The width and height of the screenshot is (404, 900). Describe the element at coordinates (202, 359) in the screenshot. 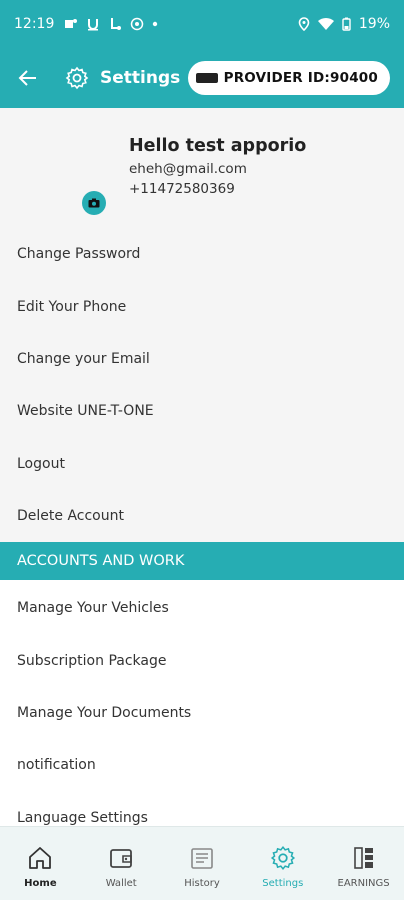

I see `menu-item-change-email: Change your Email` at that location.